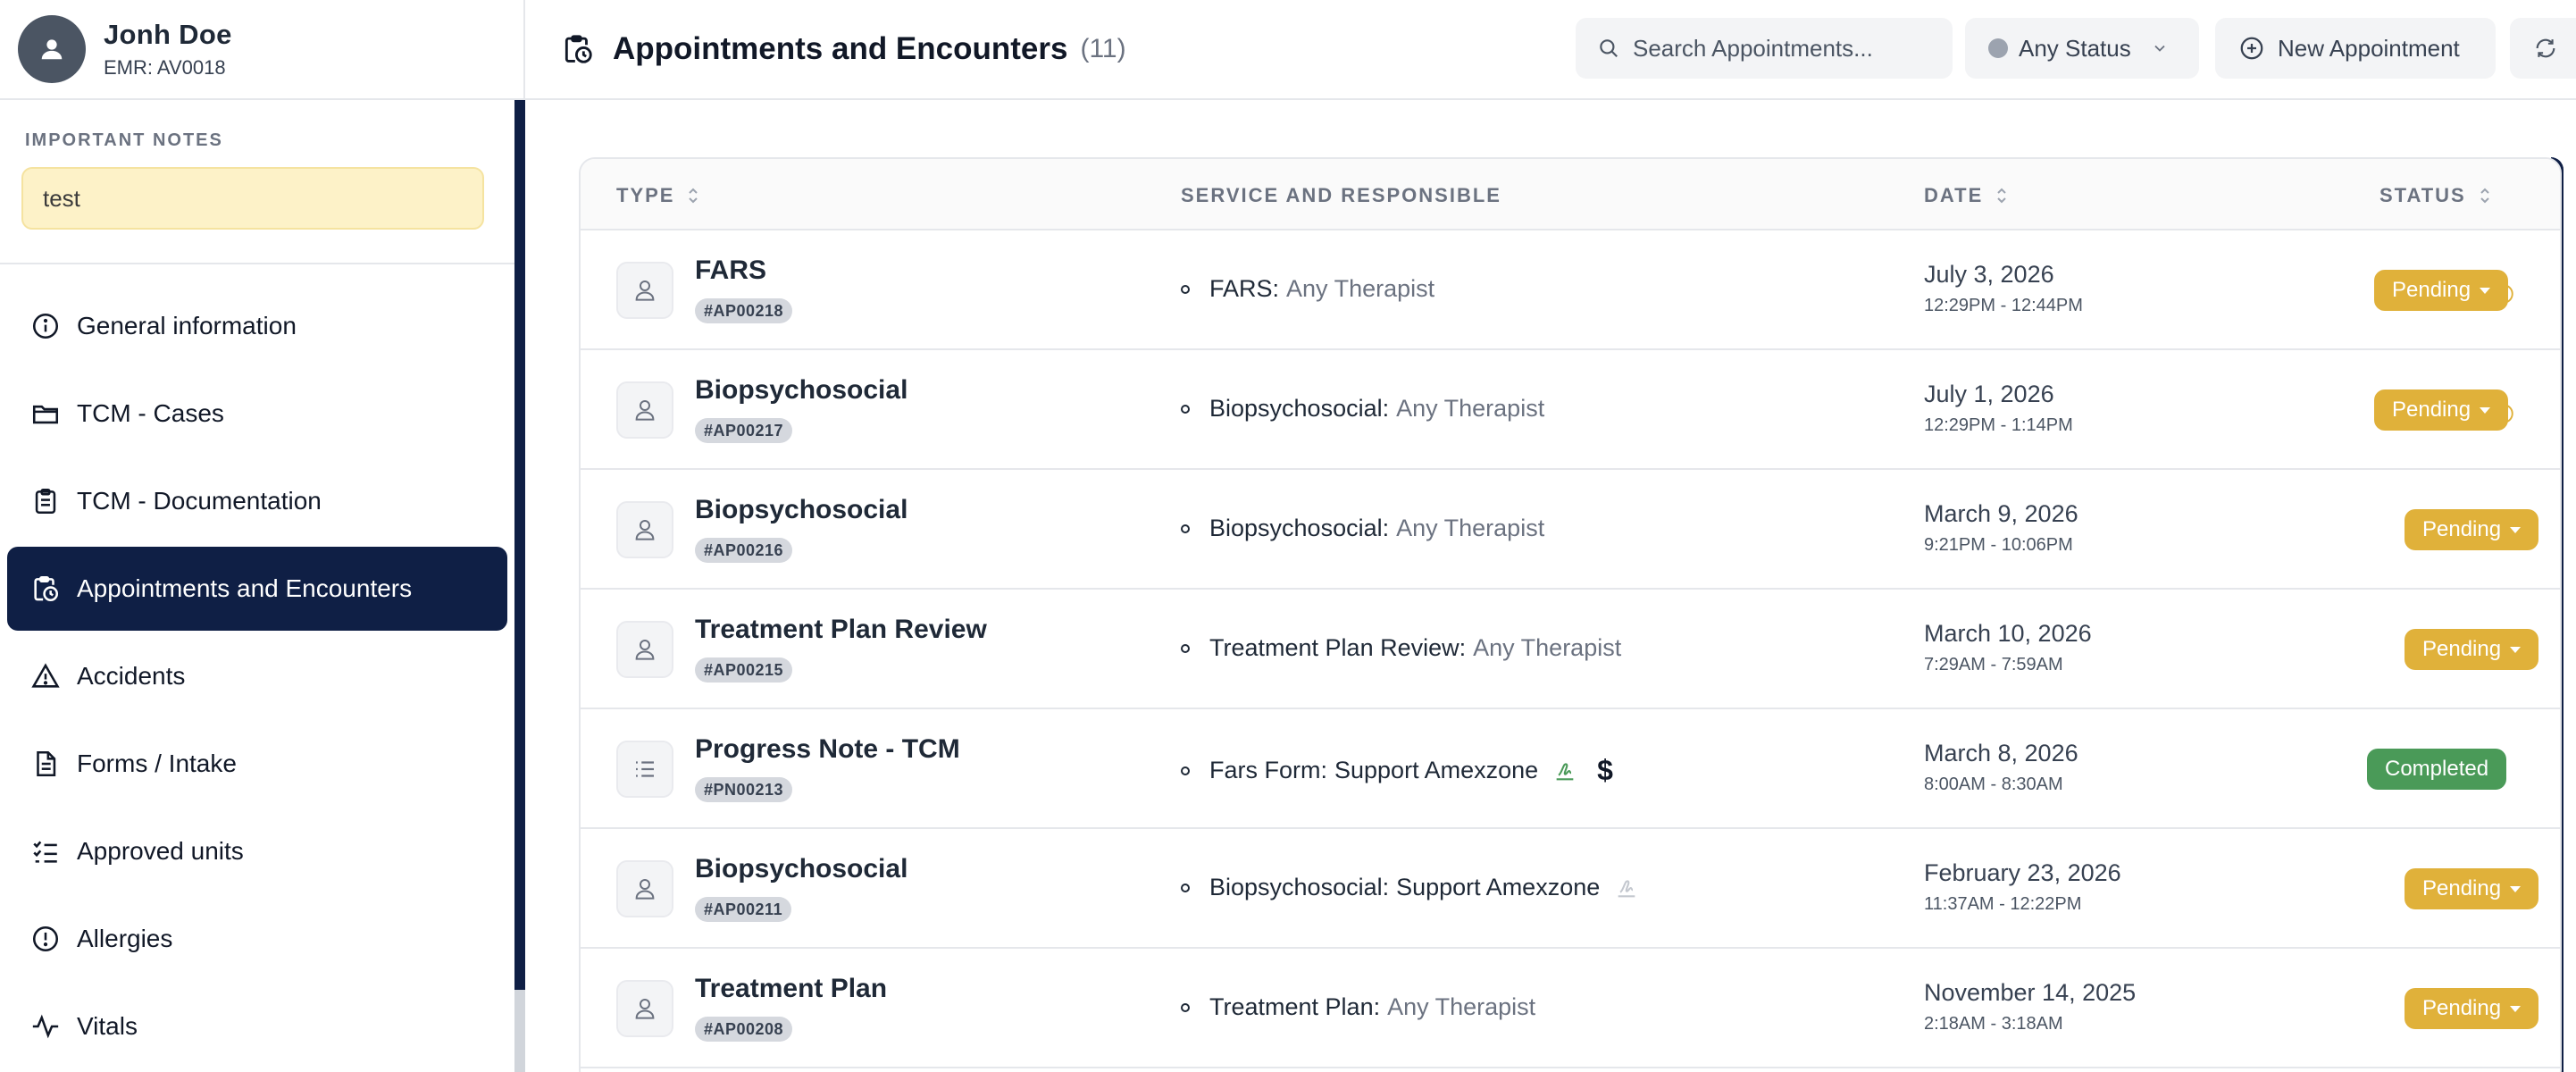 Image resolution: width=2576 pixels, height=1072 pixels. Describe the element at coordinates (46, 501) in the screenshot. I see `clipboard-icon` at that location.